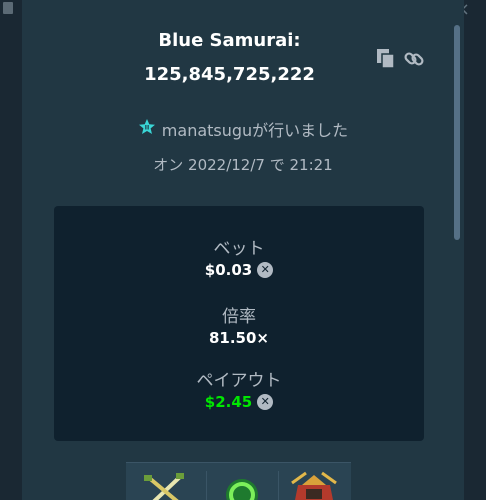 This screenshot has height=500, width=486. I want to click on backdrop-right, so click(475, 250).